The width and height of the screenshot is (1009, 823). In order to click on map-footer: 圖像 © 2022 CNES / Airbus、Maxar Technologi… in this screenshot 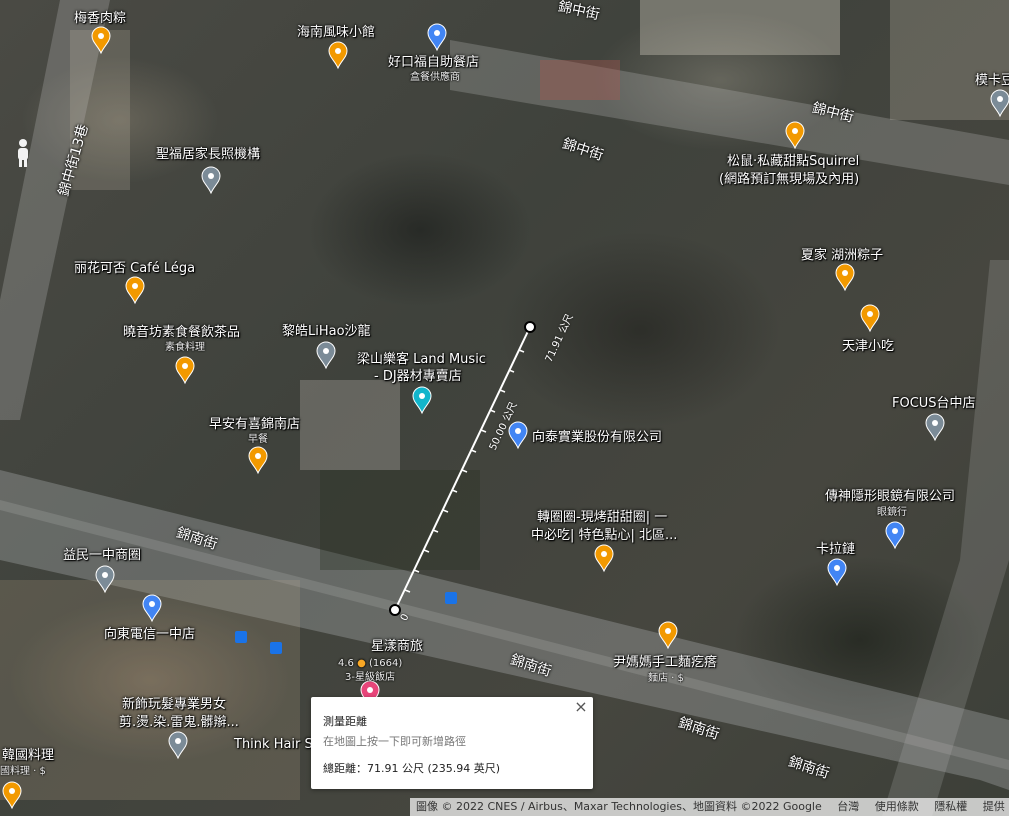, I will do `click(709, 807)`.